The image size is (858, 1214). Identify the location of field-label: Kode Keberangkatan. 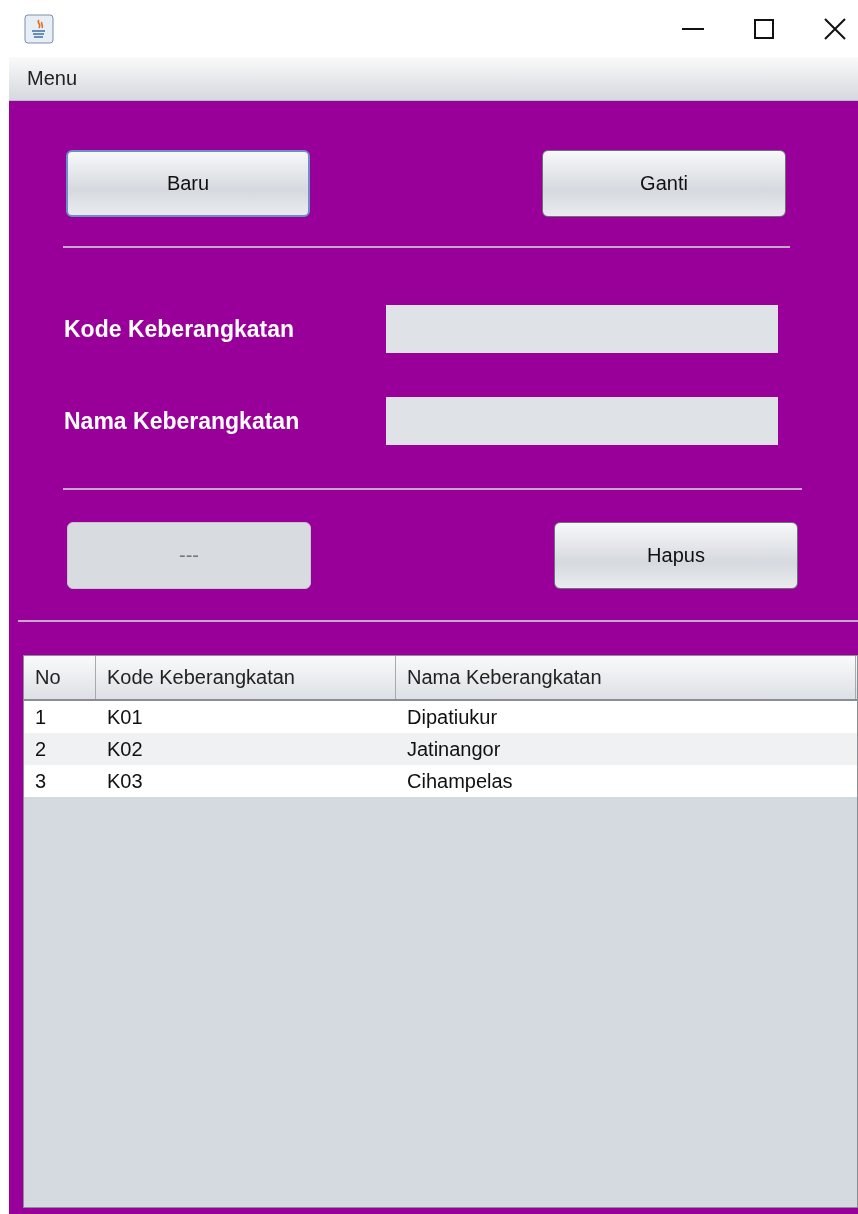
(180, 329).